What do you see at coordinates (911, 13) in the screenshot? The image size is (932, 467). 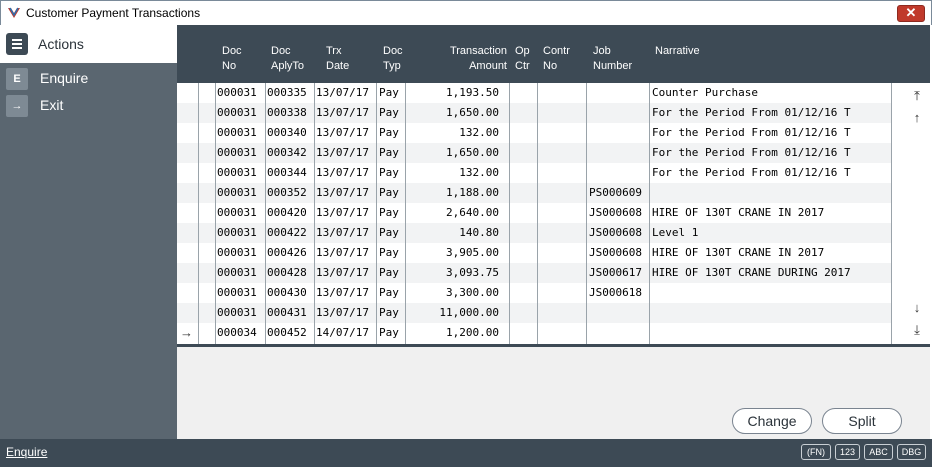 I see `close-button: ✕` at bounding box center [911, 13].